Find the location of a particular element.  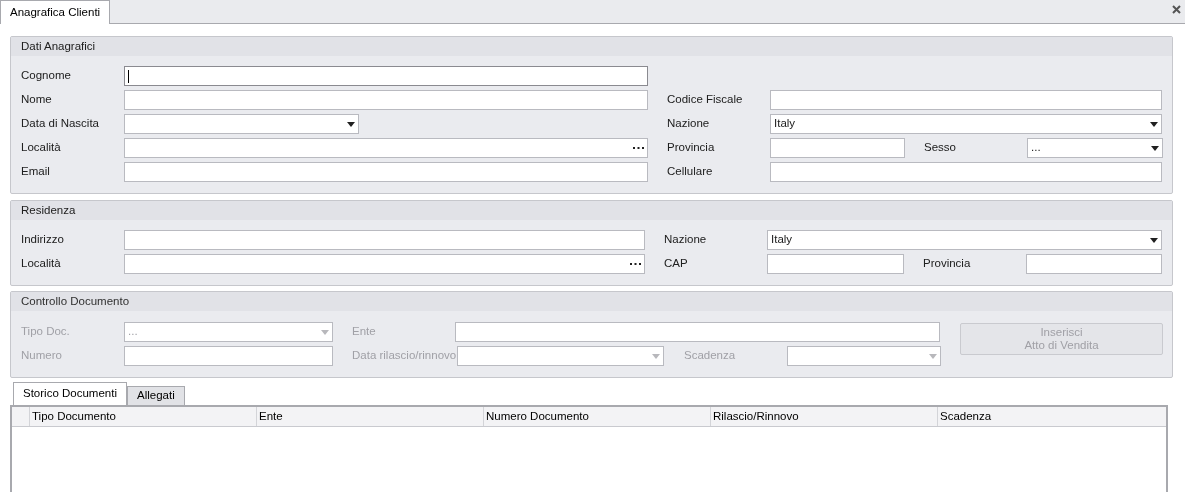

field-label: Data rilascio/rinnovo is located at coordinates (404, 356).